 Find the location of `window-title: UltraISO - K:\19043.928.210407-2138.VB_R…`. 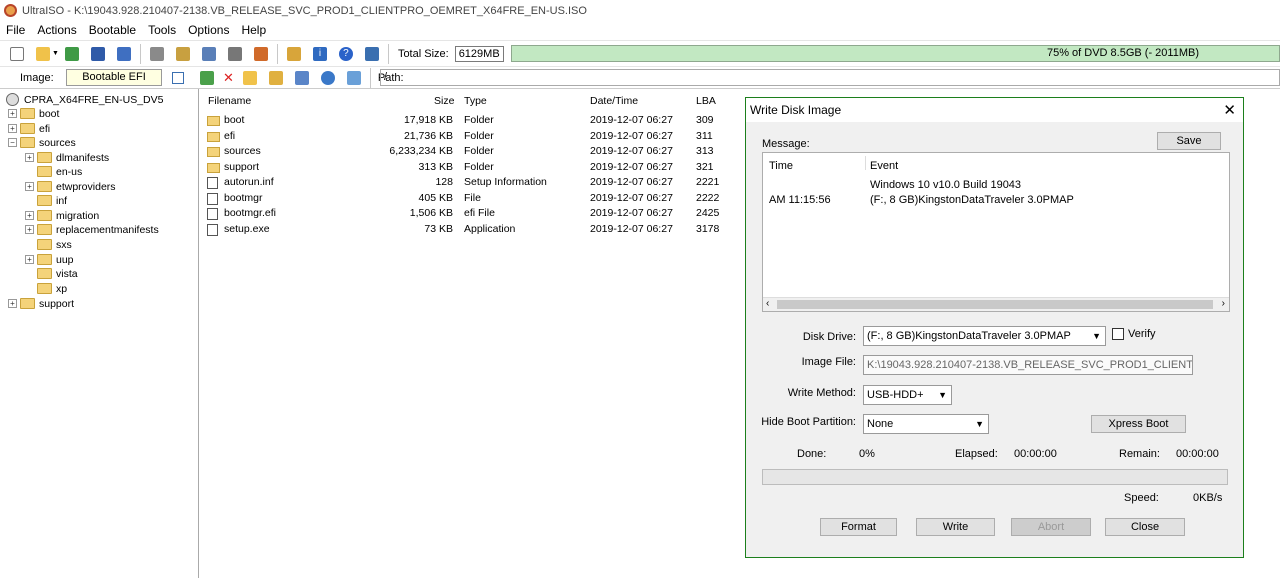

window-title: UltraISO - K:\19043.928.210407-2138.VB_R… is located at coordinates (304, 10).